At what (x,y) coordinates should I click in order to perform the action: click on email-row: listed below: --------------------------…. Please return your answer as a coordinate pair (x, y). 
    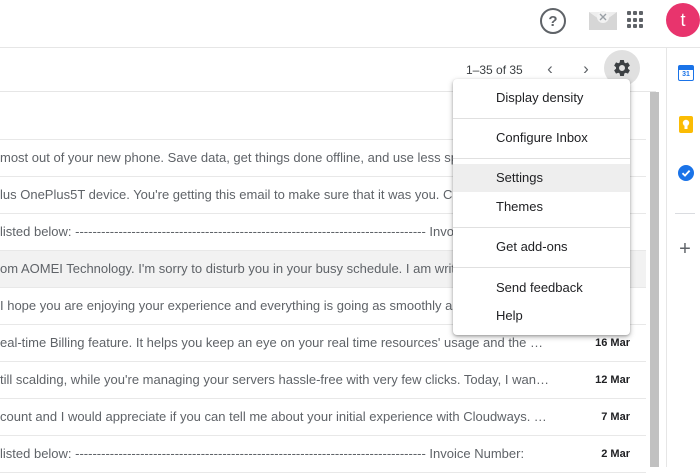
    Looking at the image, I should click on (323, 454).